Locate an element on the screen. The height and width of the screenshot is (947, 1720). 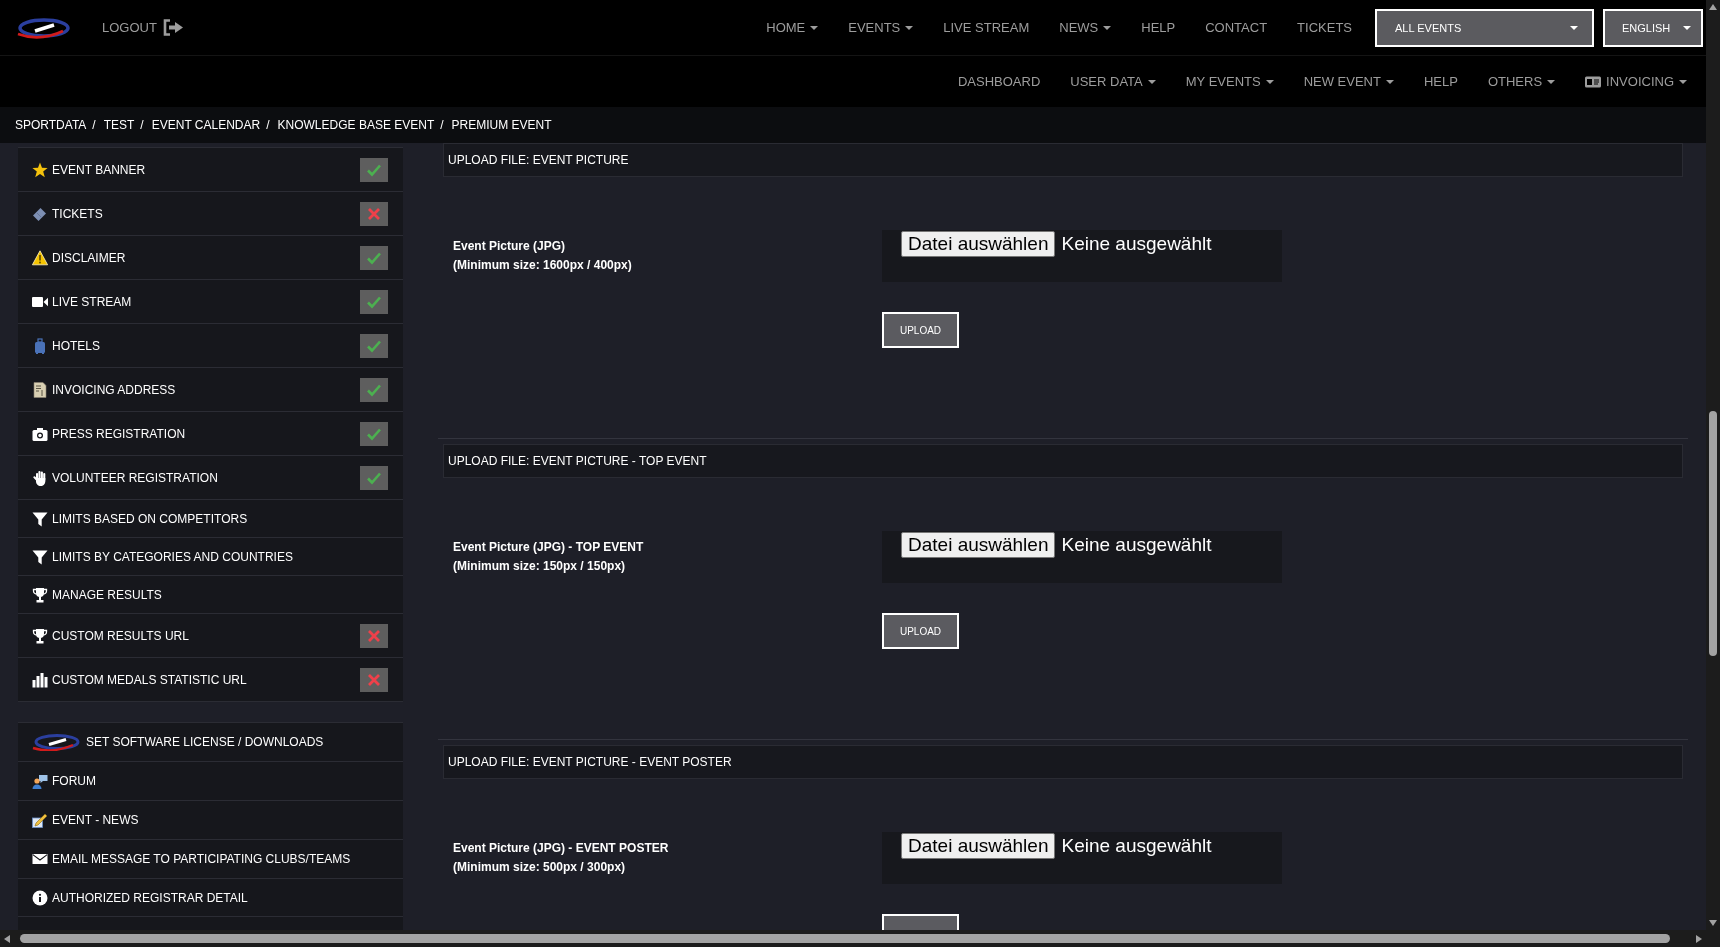
breadcrumb-link: TEST is located at coordinates (119, 125).